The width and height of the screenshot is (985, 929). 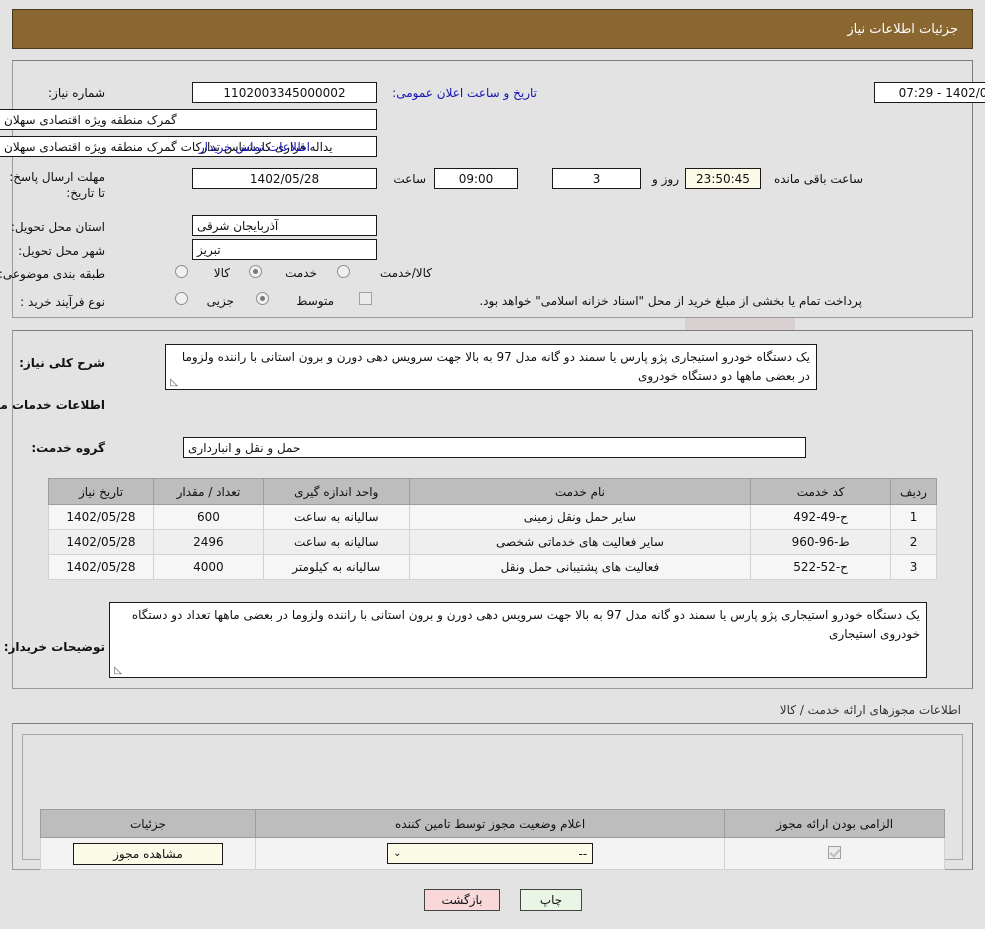 I want to click on buyer-org-field: گمرک منطقه ویژه اقتصادی سهلان, so click(x=188, y=119).